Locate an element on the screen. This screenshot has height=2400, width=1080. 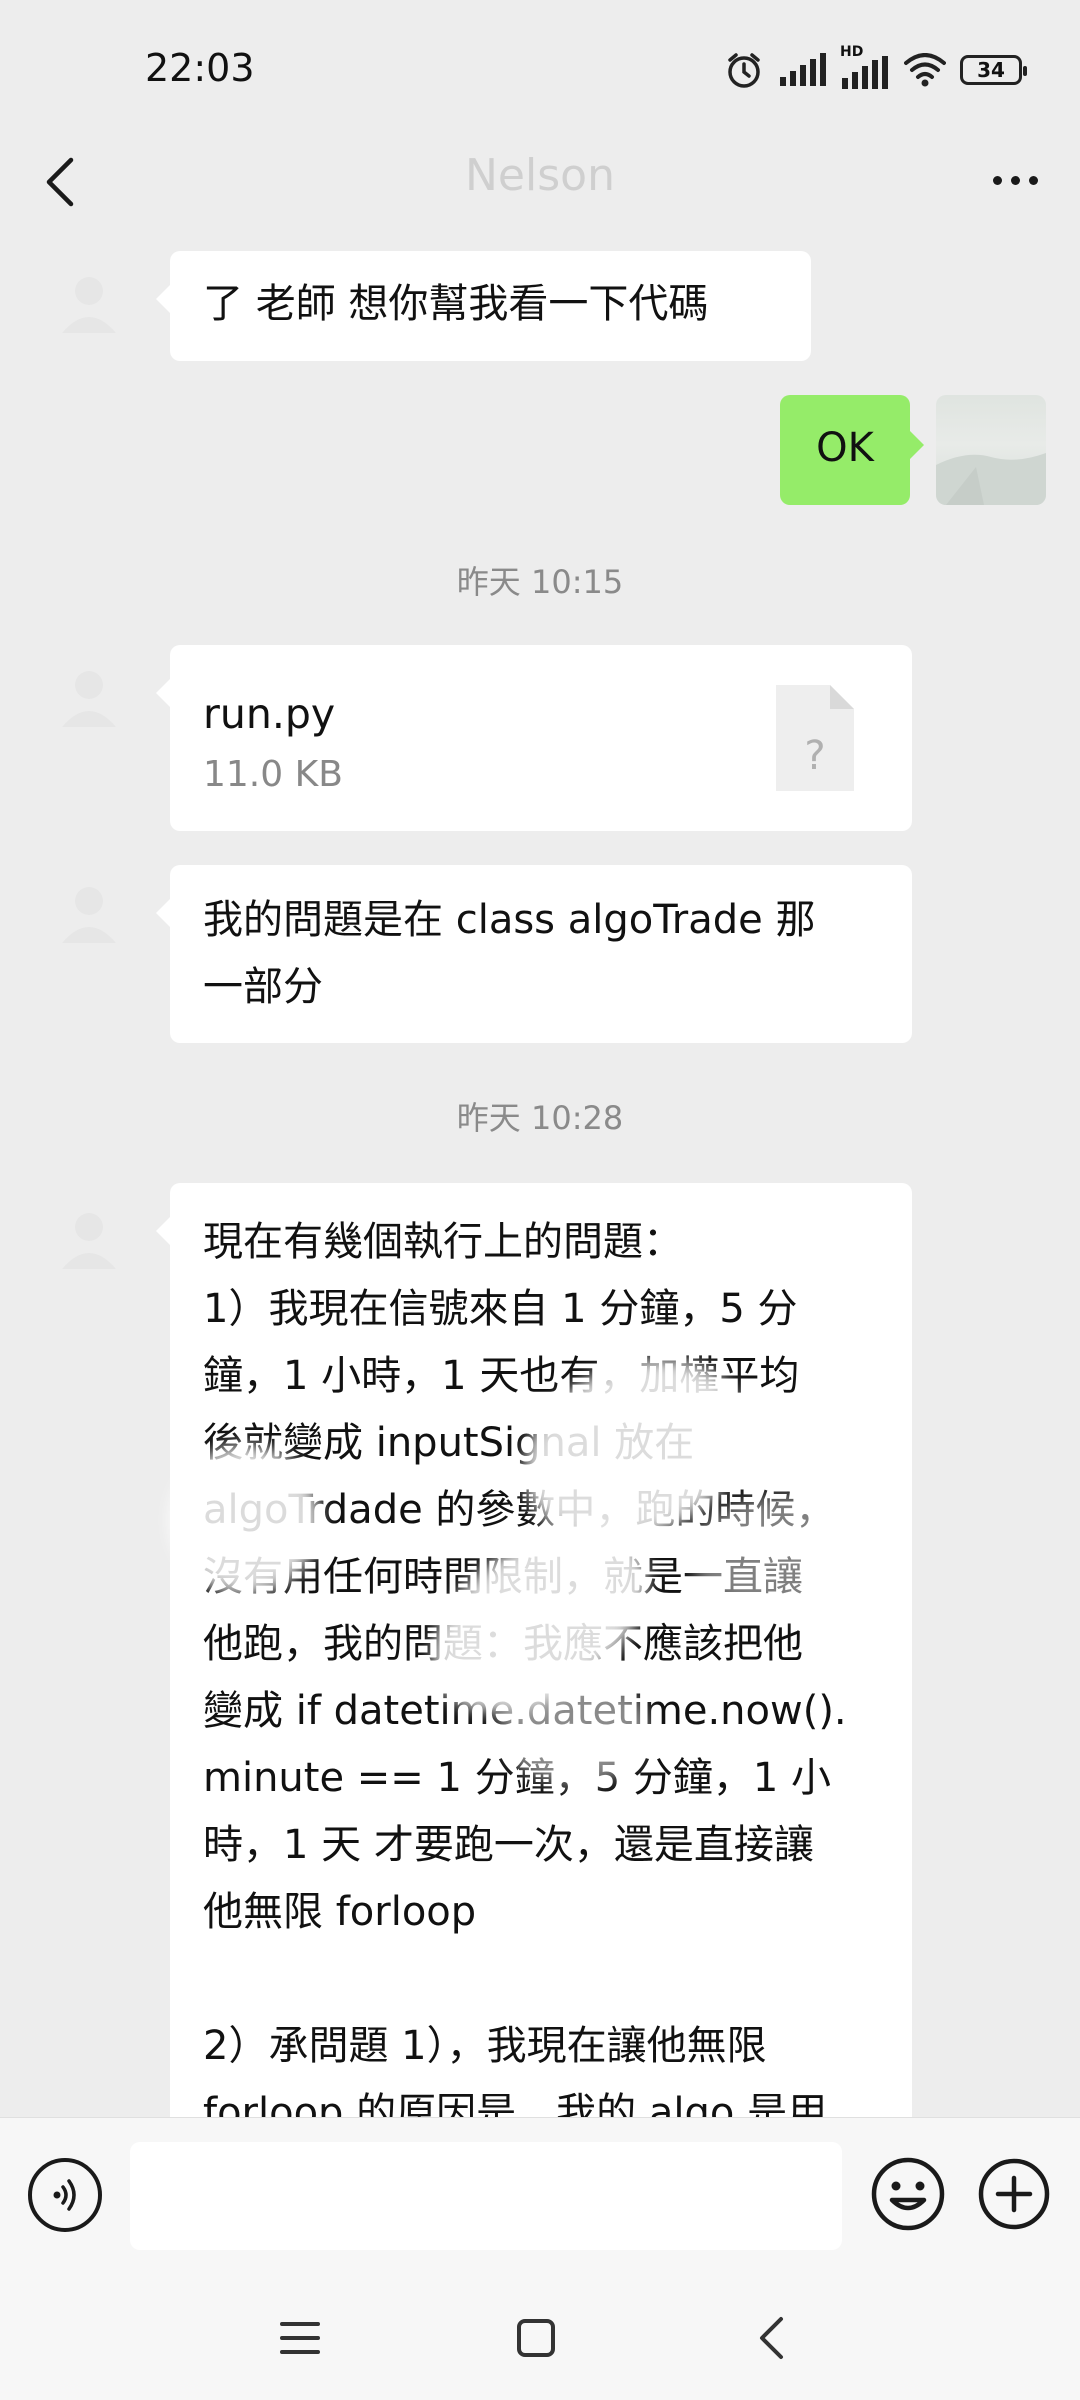
menu-icon is located at coordinates (300, 2338).